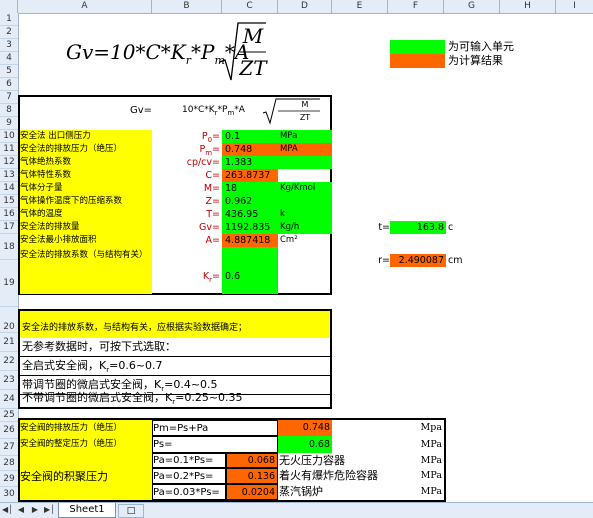 The width and height of the screenshot is (593, 518). What do you see at coordinates (418, 260) in the screenshot?
I see `r-value-cell: 2.490087` at bounding box center [418, 260].